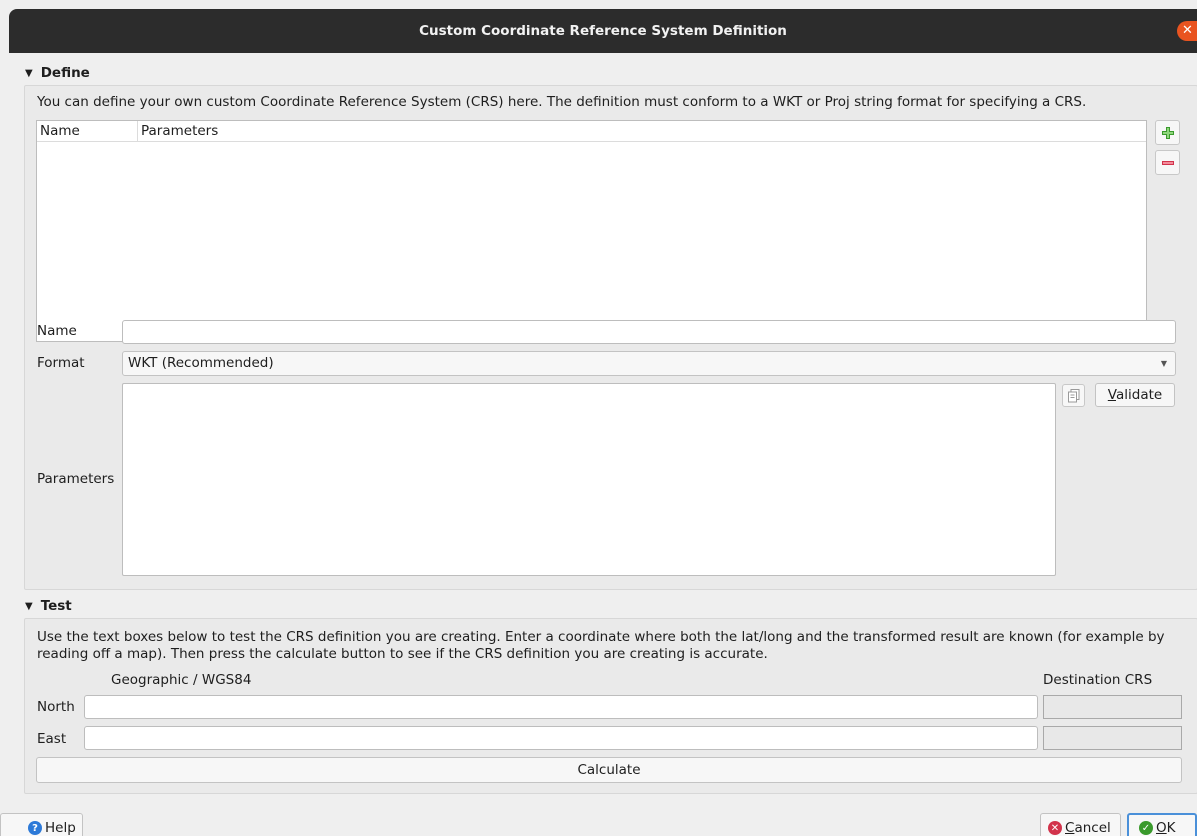 This screenshot has width=1197, height=836. What do you see at coordinates (649, 332) in the screenshot?
I see `name-input` at bounding box center [649, 332].